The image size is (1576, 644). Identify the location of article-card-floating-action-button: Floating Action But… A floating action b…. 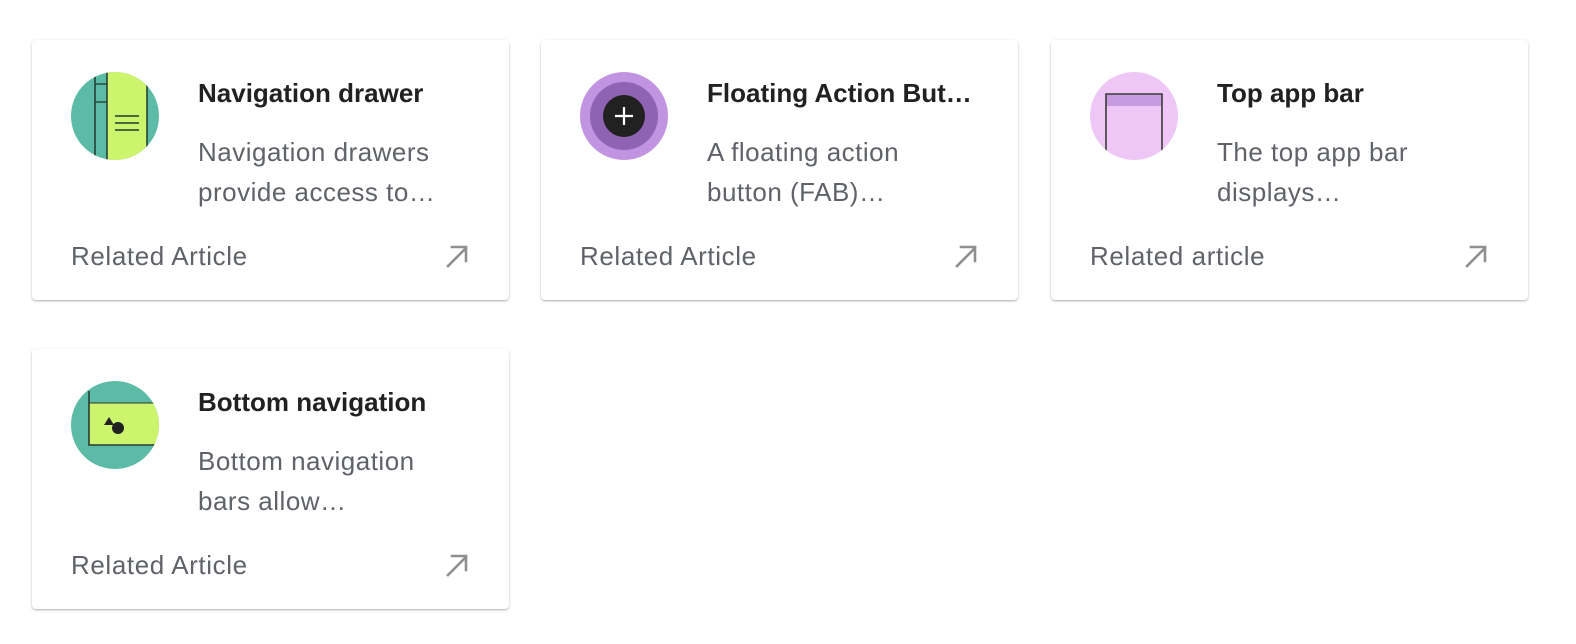
(779, 170).